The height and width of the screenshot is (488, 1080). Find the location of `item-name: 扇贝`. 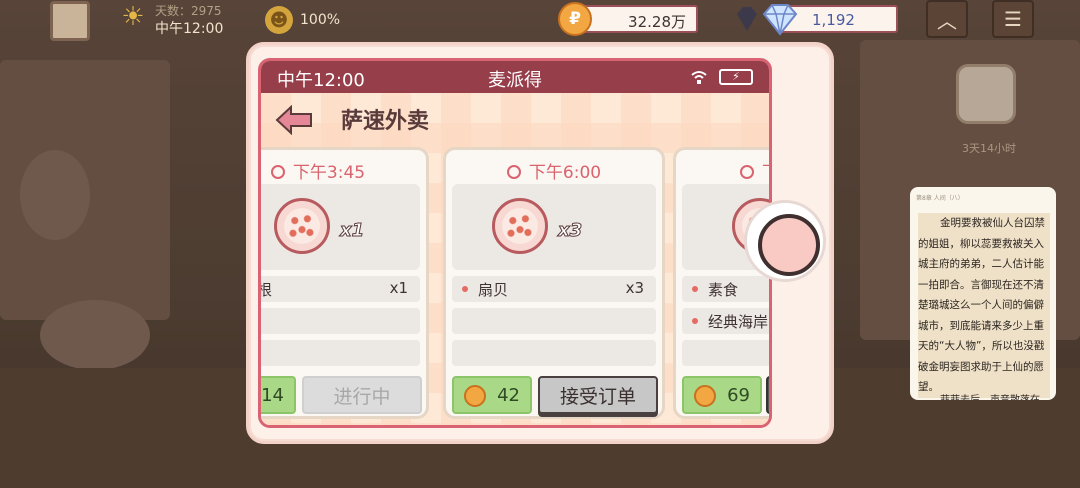

item-name: 扇贝 is located at coordinates (493, 290).